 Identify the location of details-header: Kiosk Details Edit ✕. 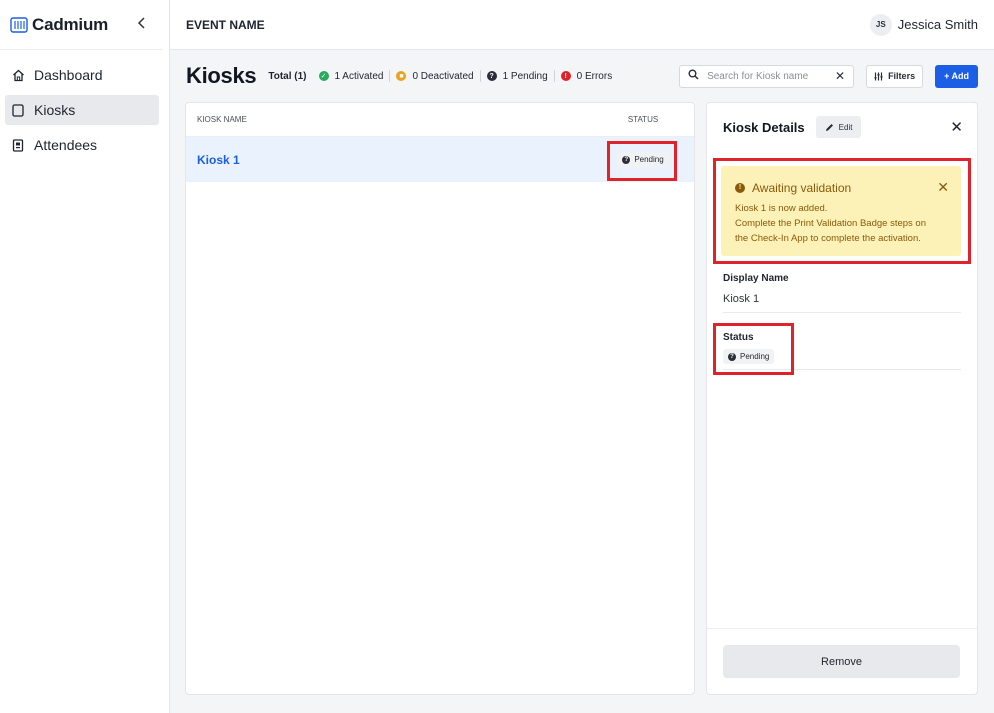
(843, 127).